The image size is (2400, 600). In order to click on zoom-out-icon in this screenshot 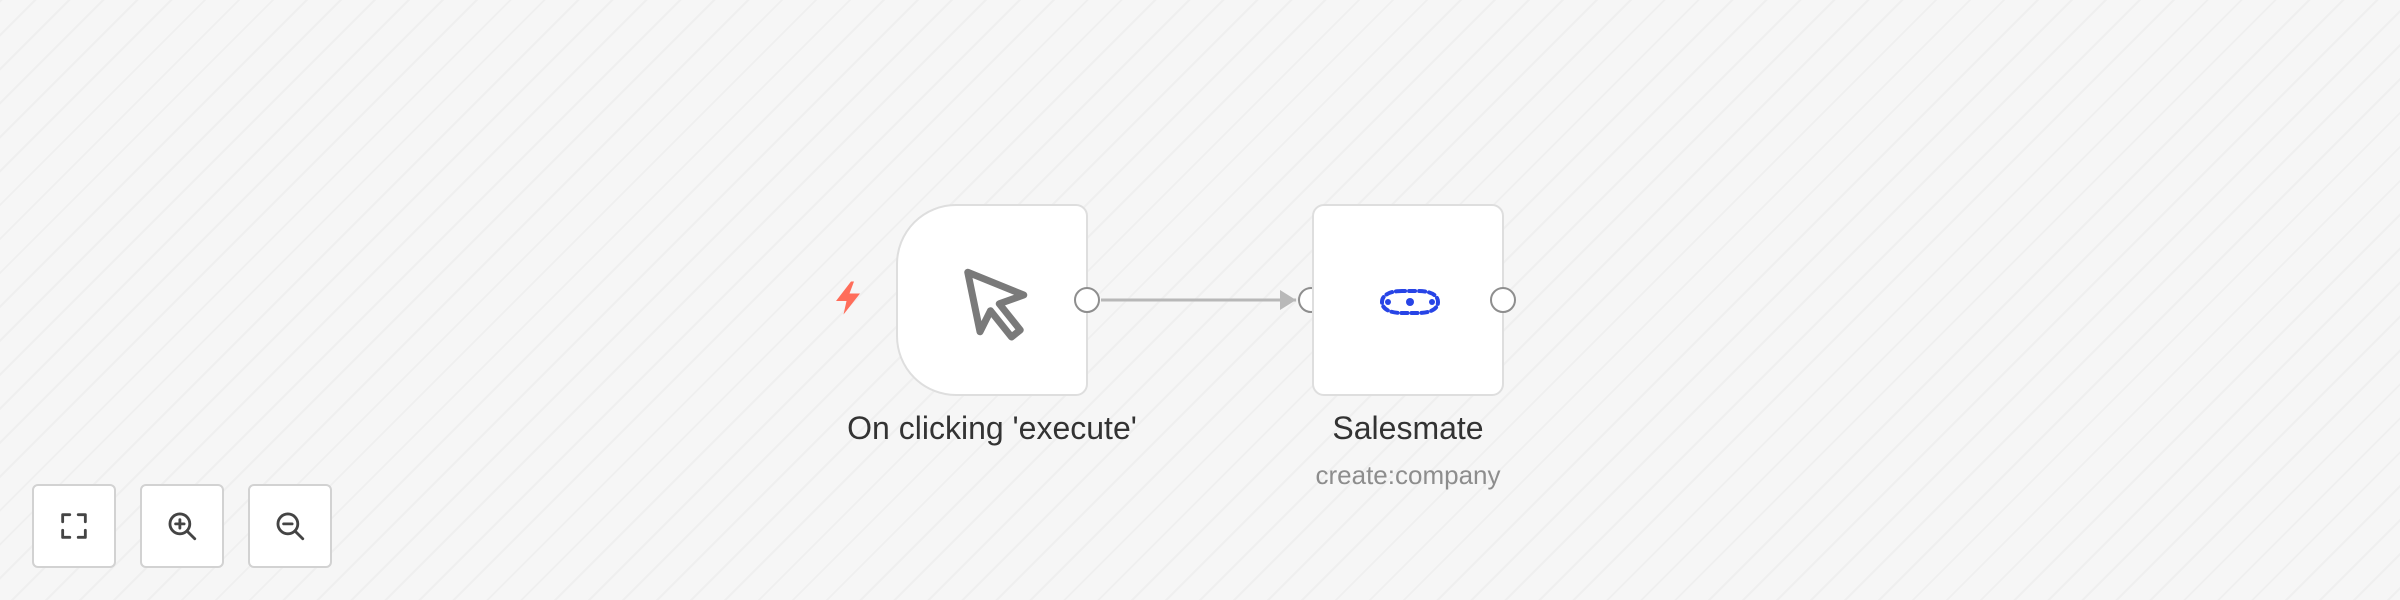, I will do `click(290, 526)`.